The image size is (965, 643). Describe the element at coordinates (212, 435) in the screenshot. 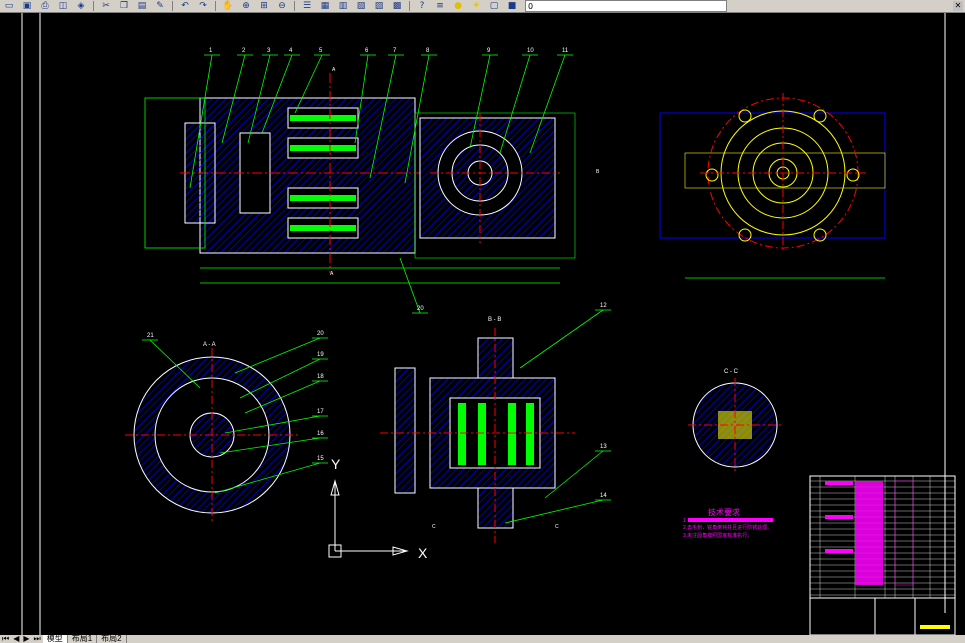

I see `section-aa-view` at that location.